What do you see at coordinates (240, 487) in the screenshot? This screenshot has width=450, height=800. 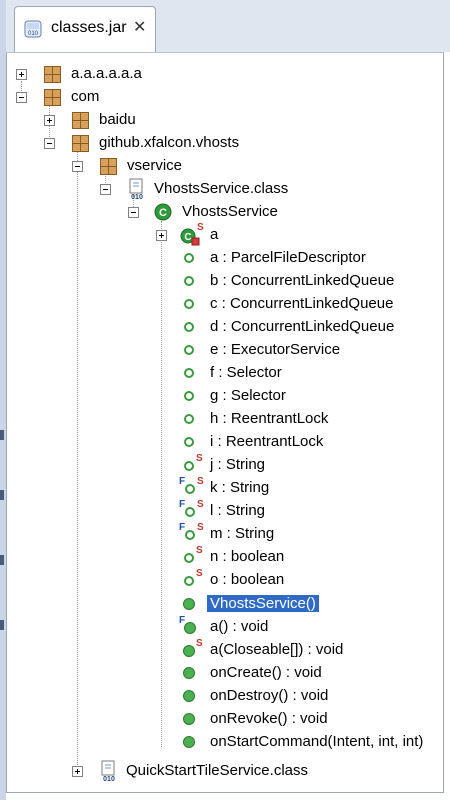 I see `field-label: k : String` at bounding box center [240, 487].